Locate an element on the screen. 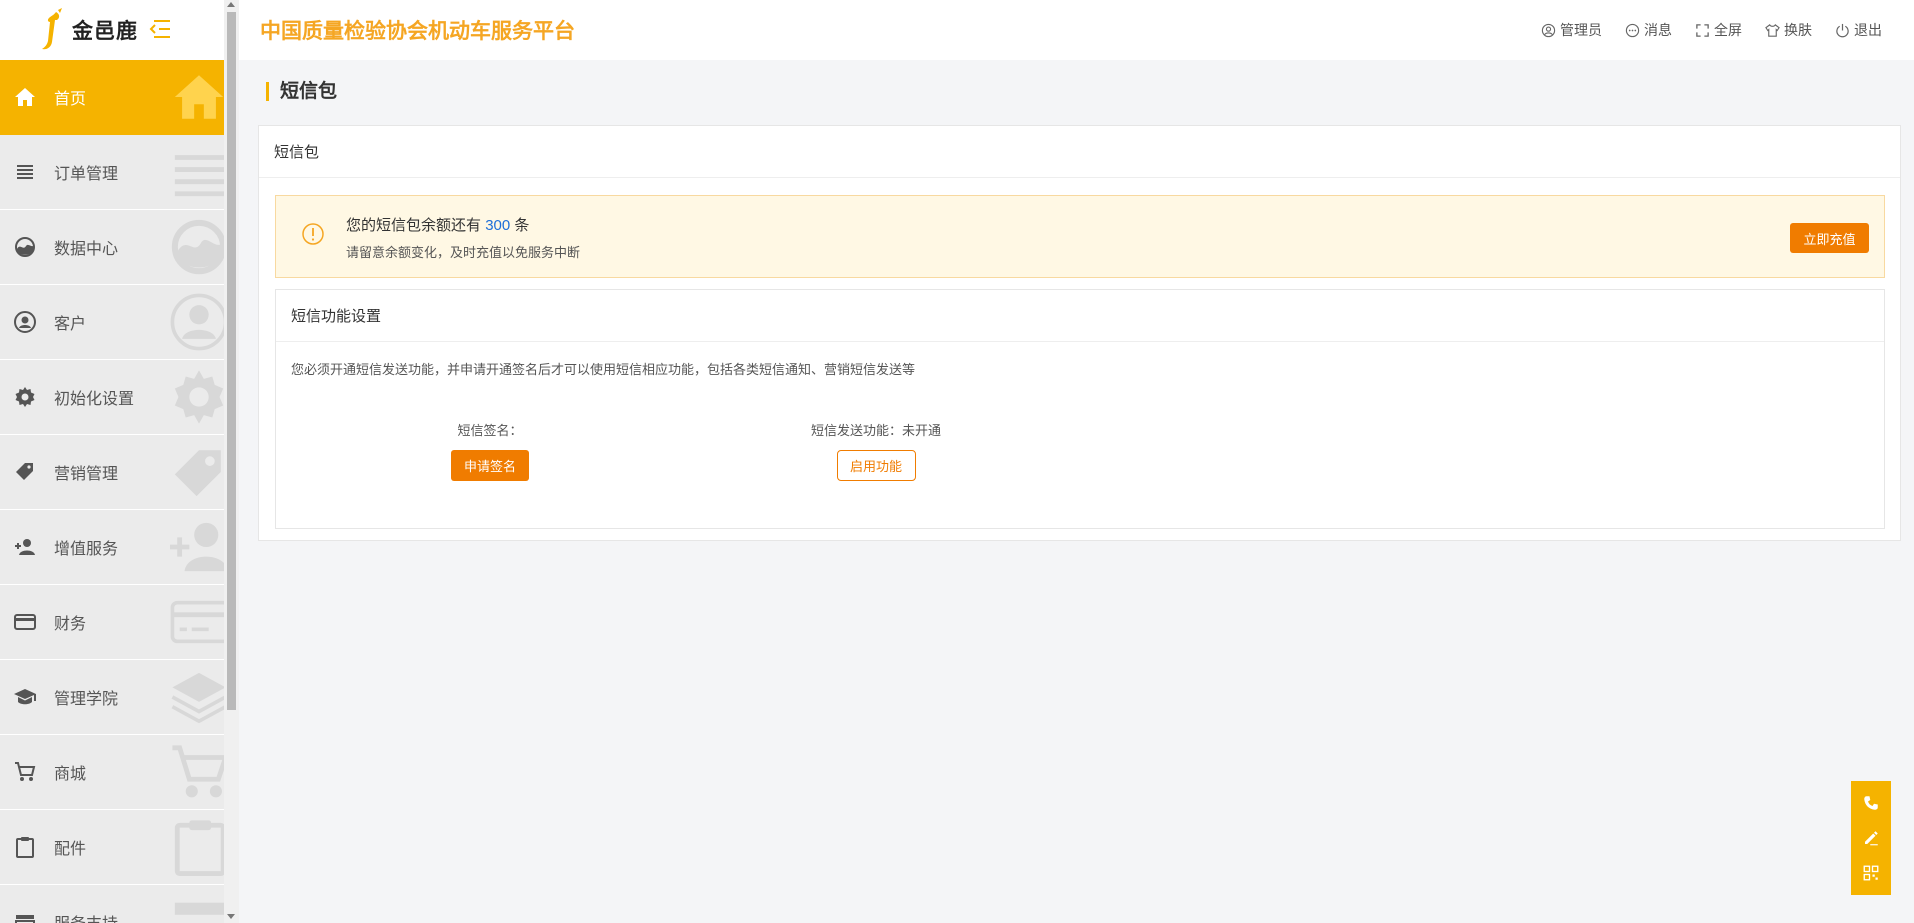  fullscreen-button: 全屏 is located at coordinates (1718, 30).